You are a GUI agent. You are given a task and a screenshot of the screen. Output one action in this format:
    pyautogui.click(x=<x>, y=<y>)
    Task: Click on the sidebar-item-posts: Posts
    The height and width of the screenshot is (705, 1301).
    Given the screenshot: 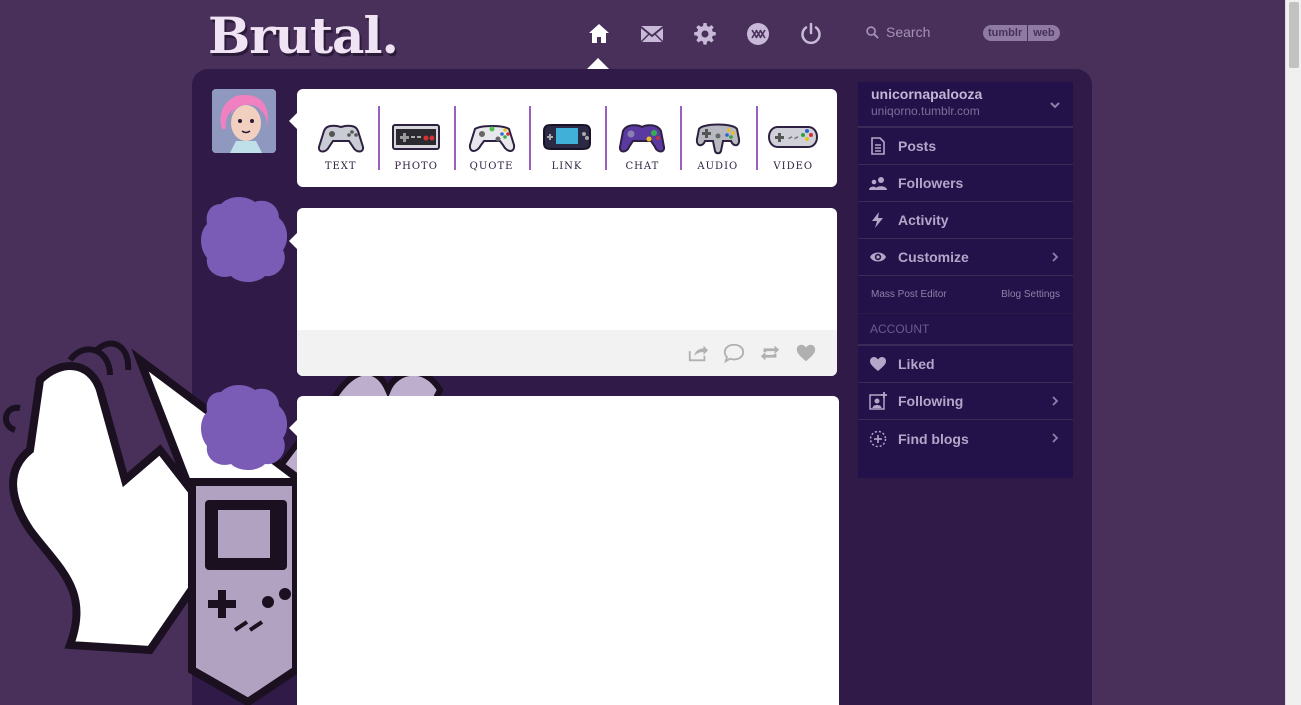 What is the action you would take?
    pyautogui.click(x=965, y=146)
    